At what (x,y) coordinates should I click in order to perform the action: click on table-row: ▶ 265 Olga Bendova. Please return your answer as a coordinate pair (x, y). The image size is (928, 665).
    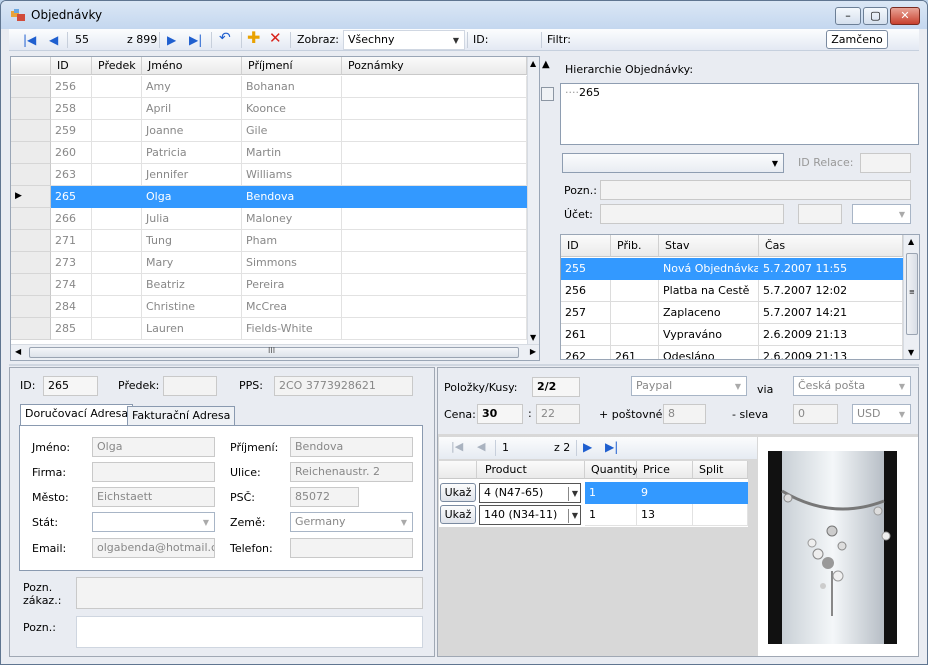
    Looking at the image, I should click on (269, 197).